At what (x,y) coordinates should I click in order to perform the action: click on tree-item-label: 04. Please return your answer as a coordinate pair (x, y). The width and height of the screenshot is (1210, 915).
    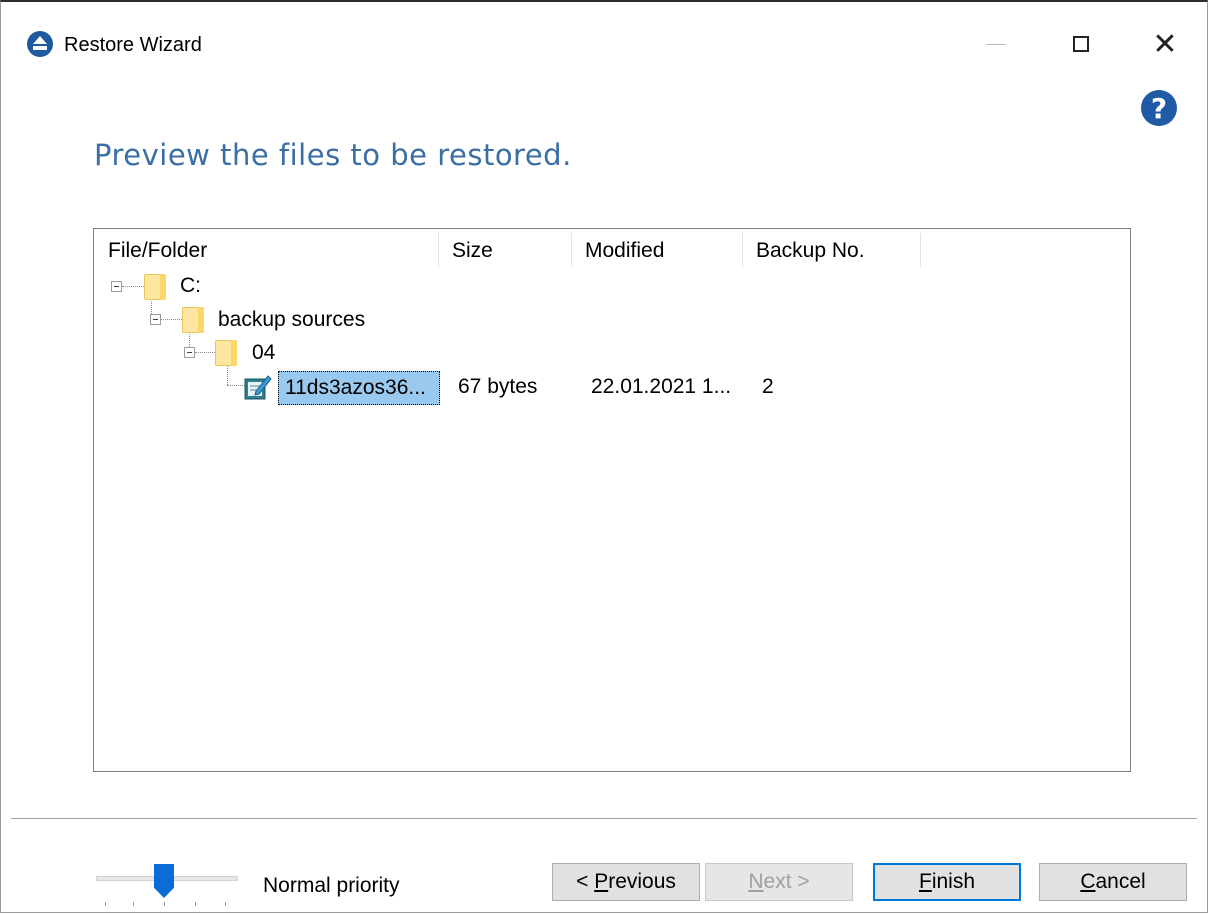
    Looking at the image, I should click on (264, 352).